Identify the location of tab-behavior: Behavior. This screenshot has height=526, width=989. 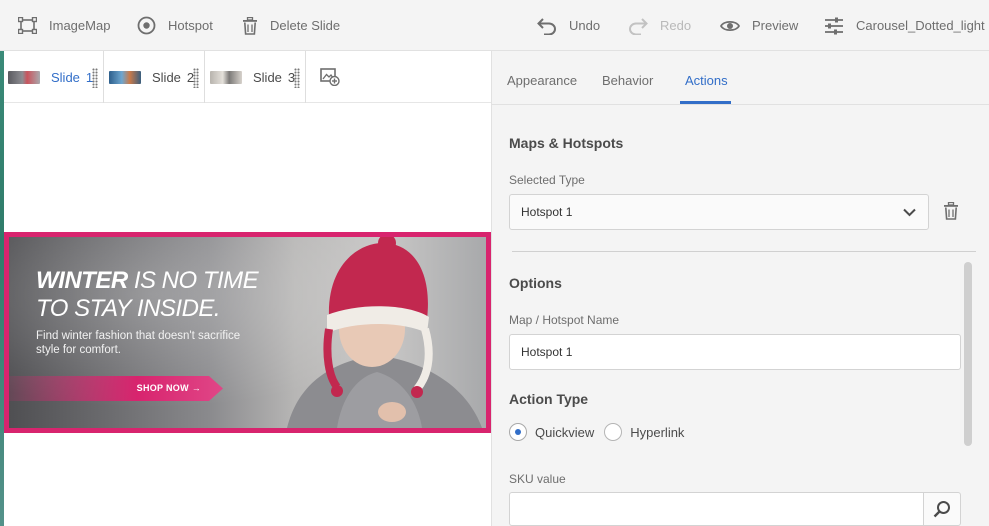
(627, 80).